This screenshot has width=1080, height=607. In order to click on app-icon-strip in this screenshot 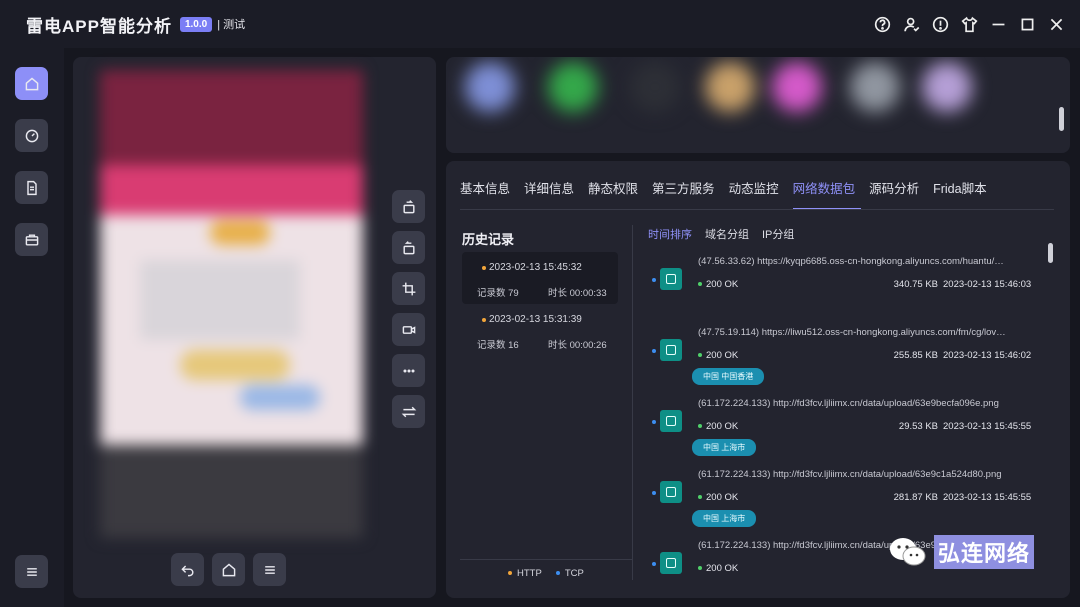, I will do `click(758, 105)`.